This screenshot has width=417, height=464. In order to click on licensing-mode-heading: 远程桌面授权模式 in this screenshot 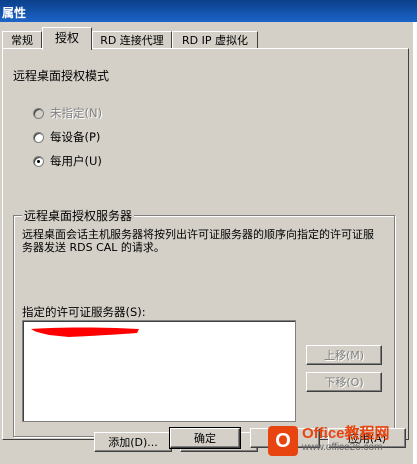, I will do `click(61, 76)`.